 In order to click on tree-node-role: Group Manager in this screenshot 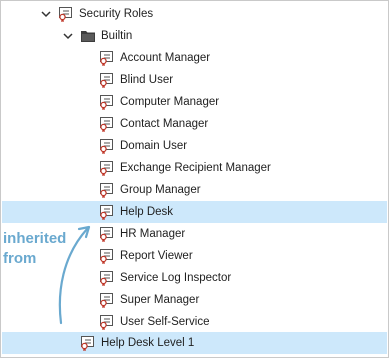, I will do `click(194, 190)`.